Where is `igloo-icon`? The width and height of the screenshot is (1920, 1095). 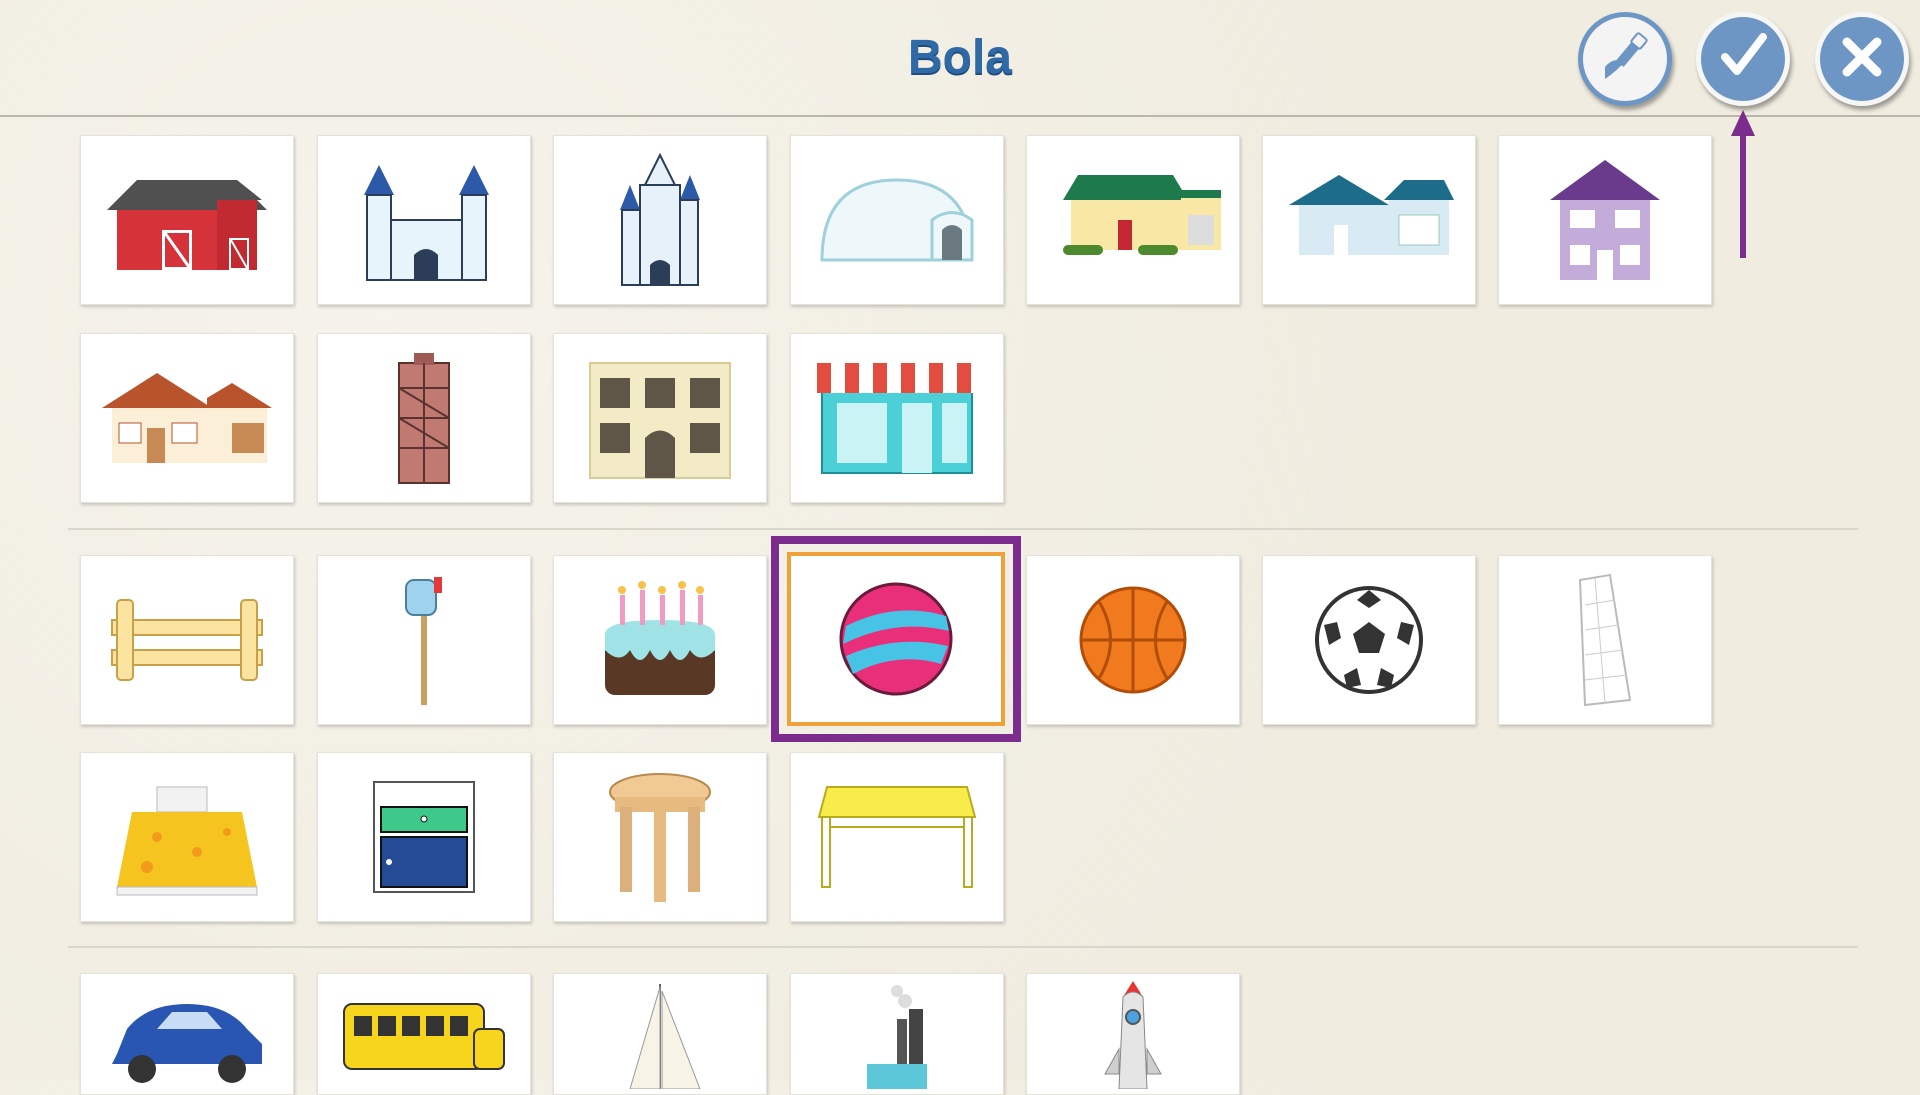 igloo-icon is located at coordinates (897, 220).